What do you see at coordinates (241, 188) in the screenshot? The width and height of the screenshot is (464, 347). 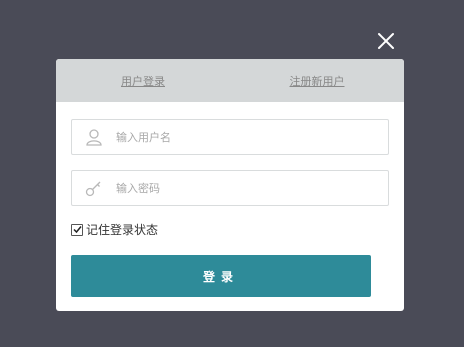 I see `password-input` at bounding box center [241, 188].